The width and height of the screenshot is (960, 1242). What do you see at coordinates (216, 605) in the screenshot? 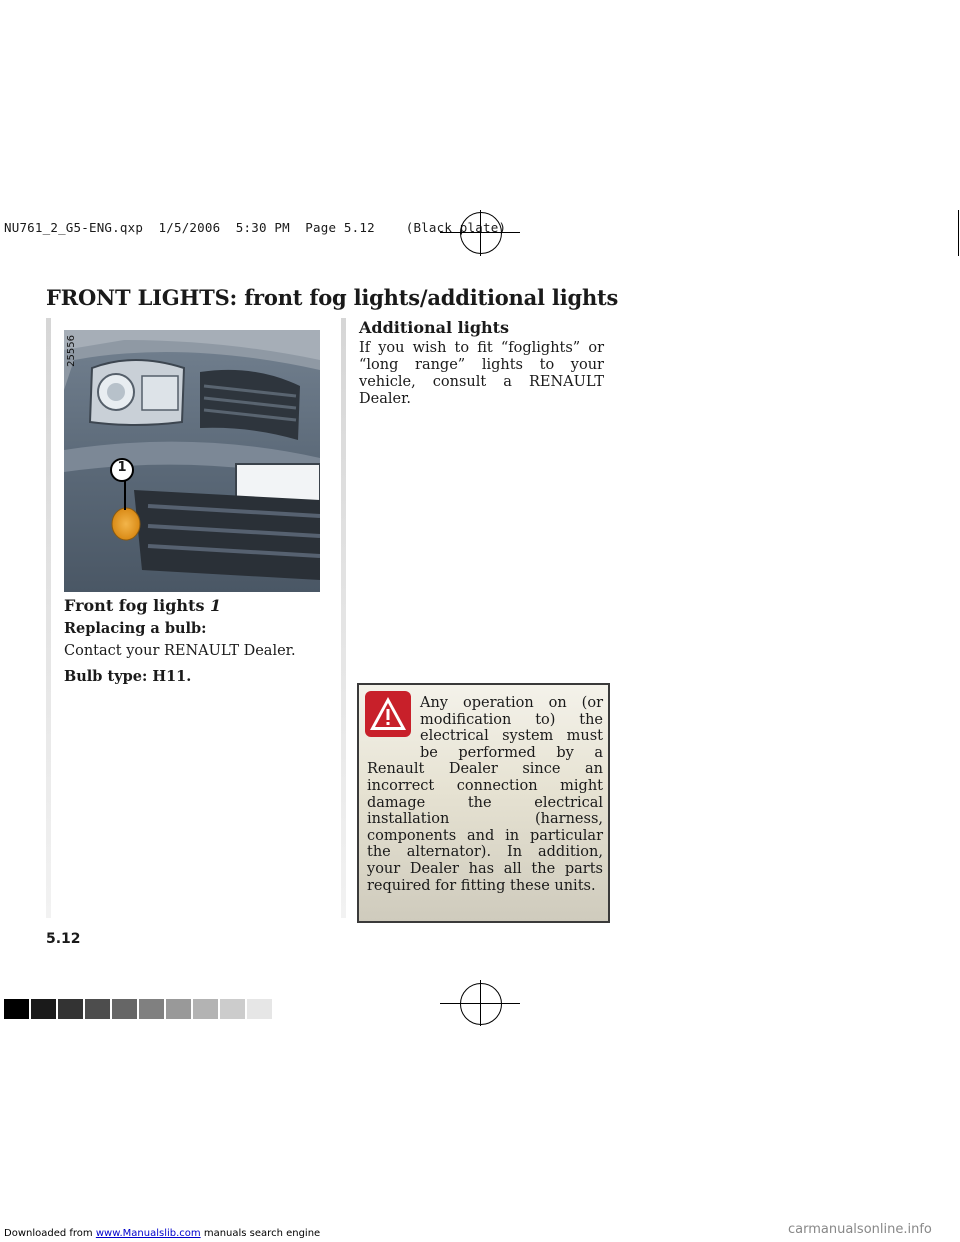
I see `fog-lights-heading-ref: 1` at bounding box center [216, 605].